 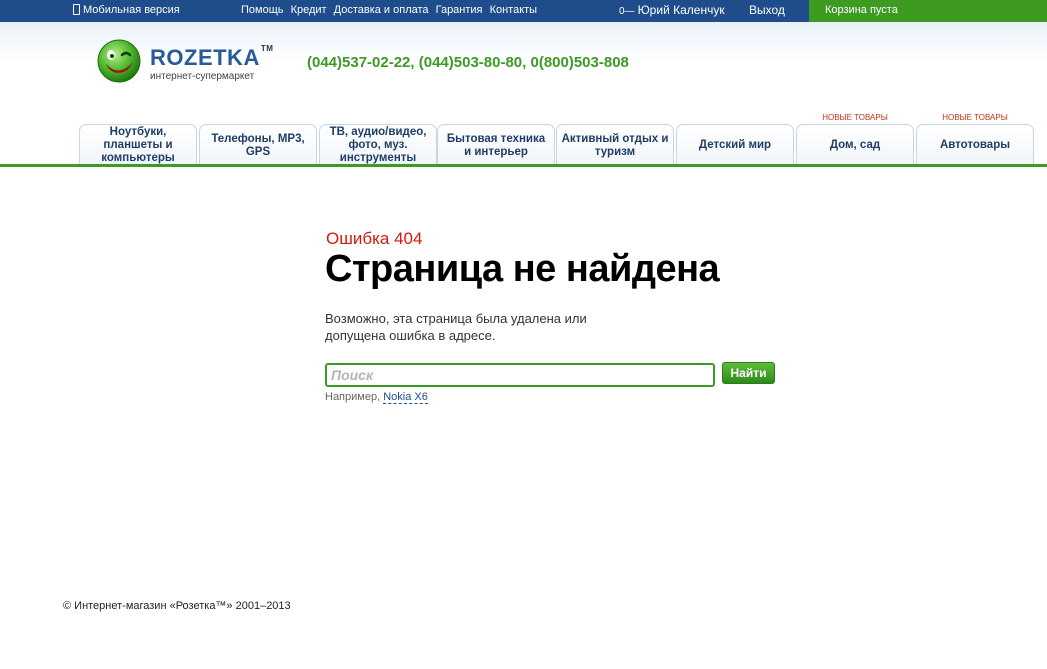 What do you see at coordinates (211, 57) in the screenshot?
I see `logo-text: ROZETKATM` at bounding box center [211, 57].